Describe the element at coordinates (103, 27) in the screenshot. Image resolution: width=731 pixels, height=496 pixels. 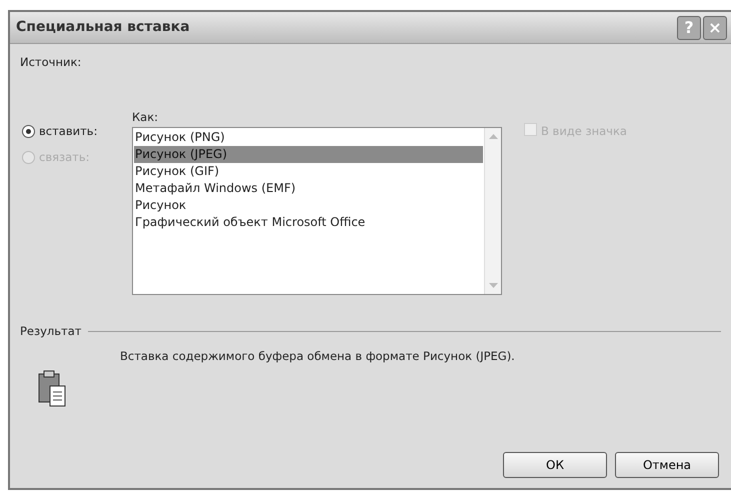
I see `window-title: Специальная вставка` at that location.